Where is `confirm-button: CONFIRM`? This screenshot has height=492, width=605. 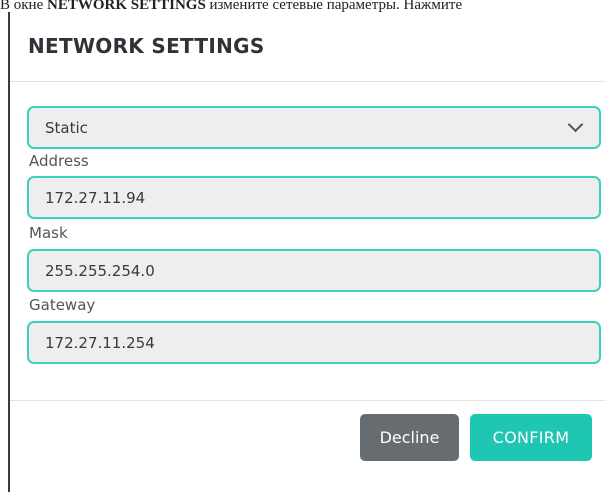
confirm-button: CONFIRM is located at coordinates (531, 437).